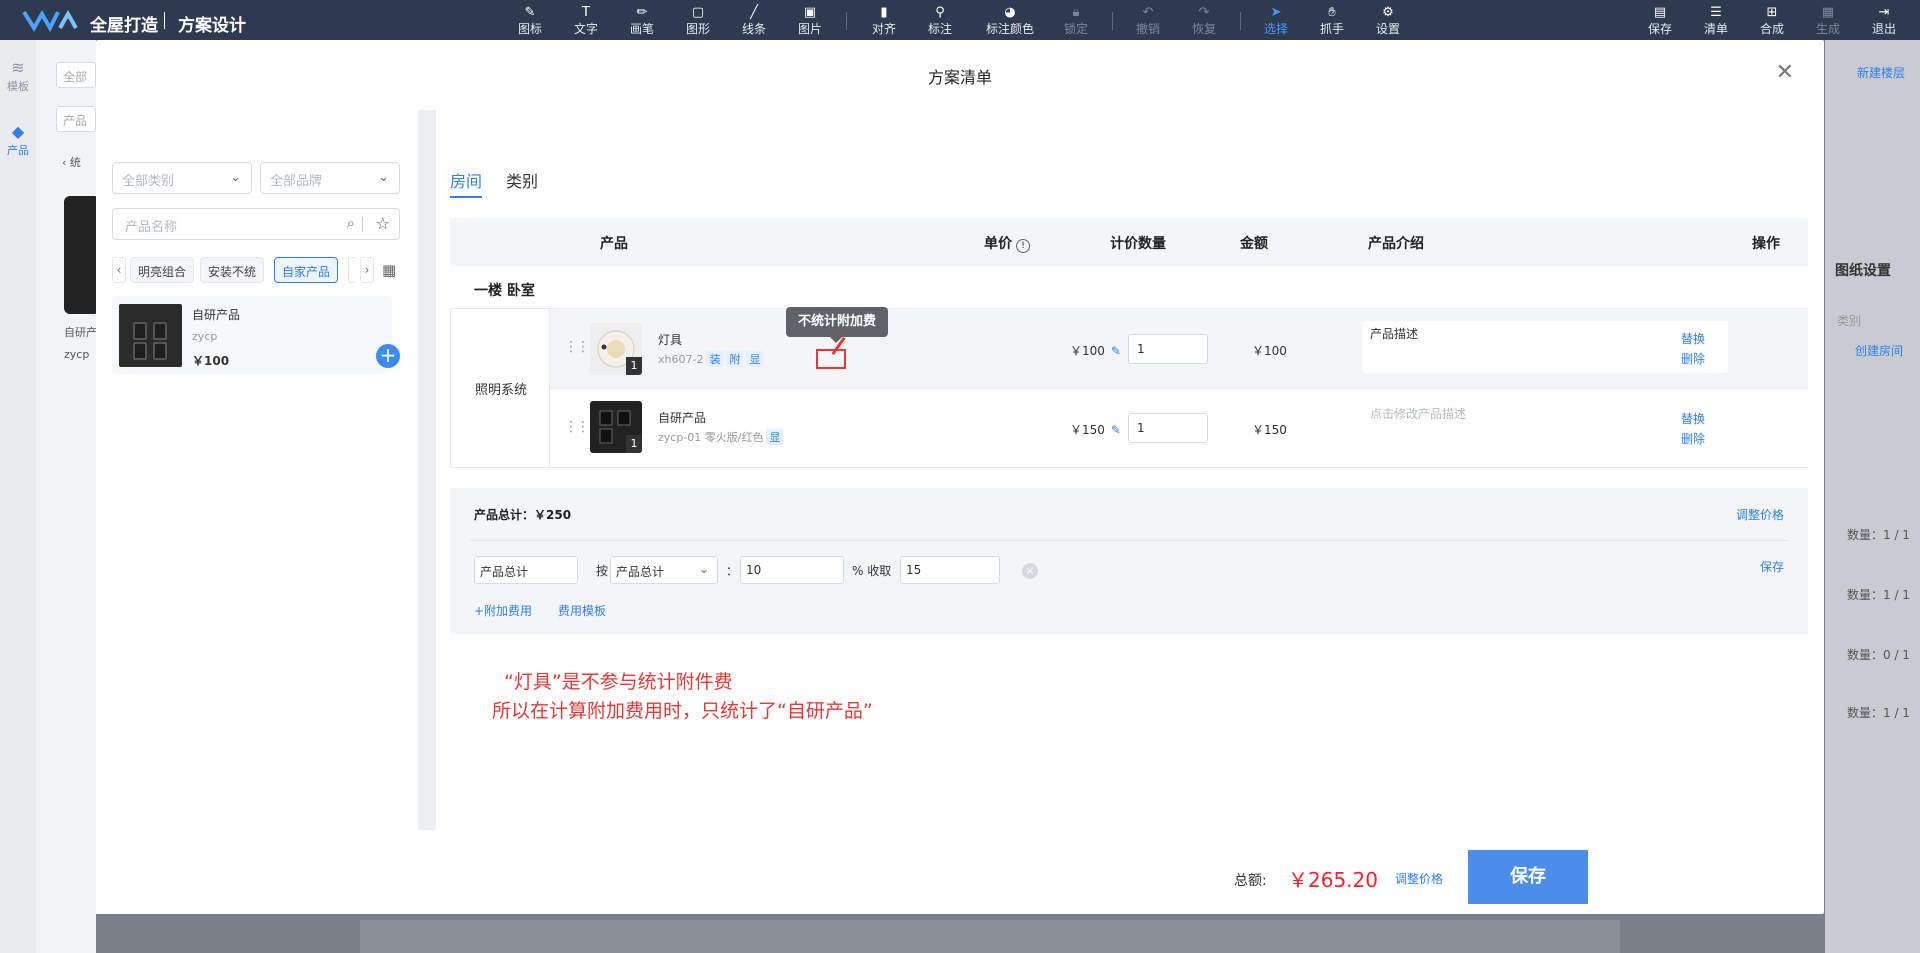 This screenshot has width=1920, height=953. Describe the element at coordinates (500, 388) in the screenshot. I see `category-cell: 照明系统` at that location.